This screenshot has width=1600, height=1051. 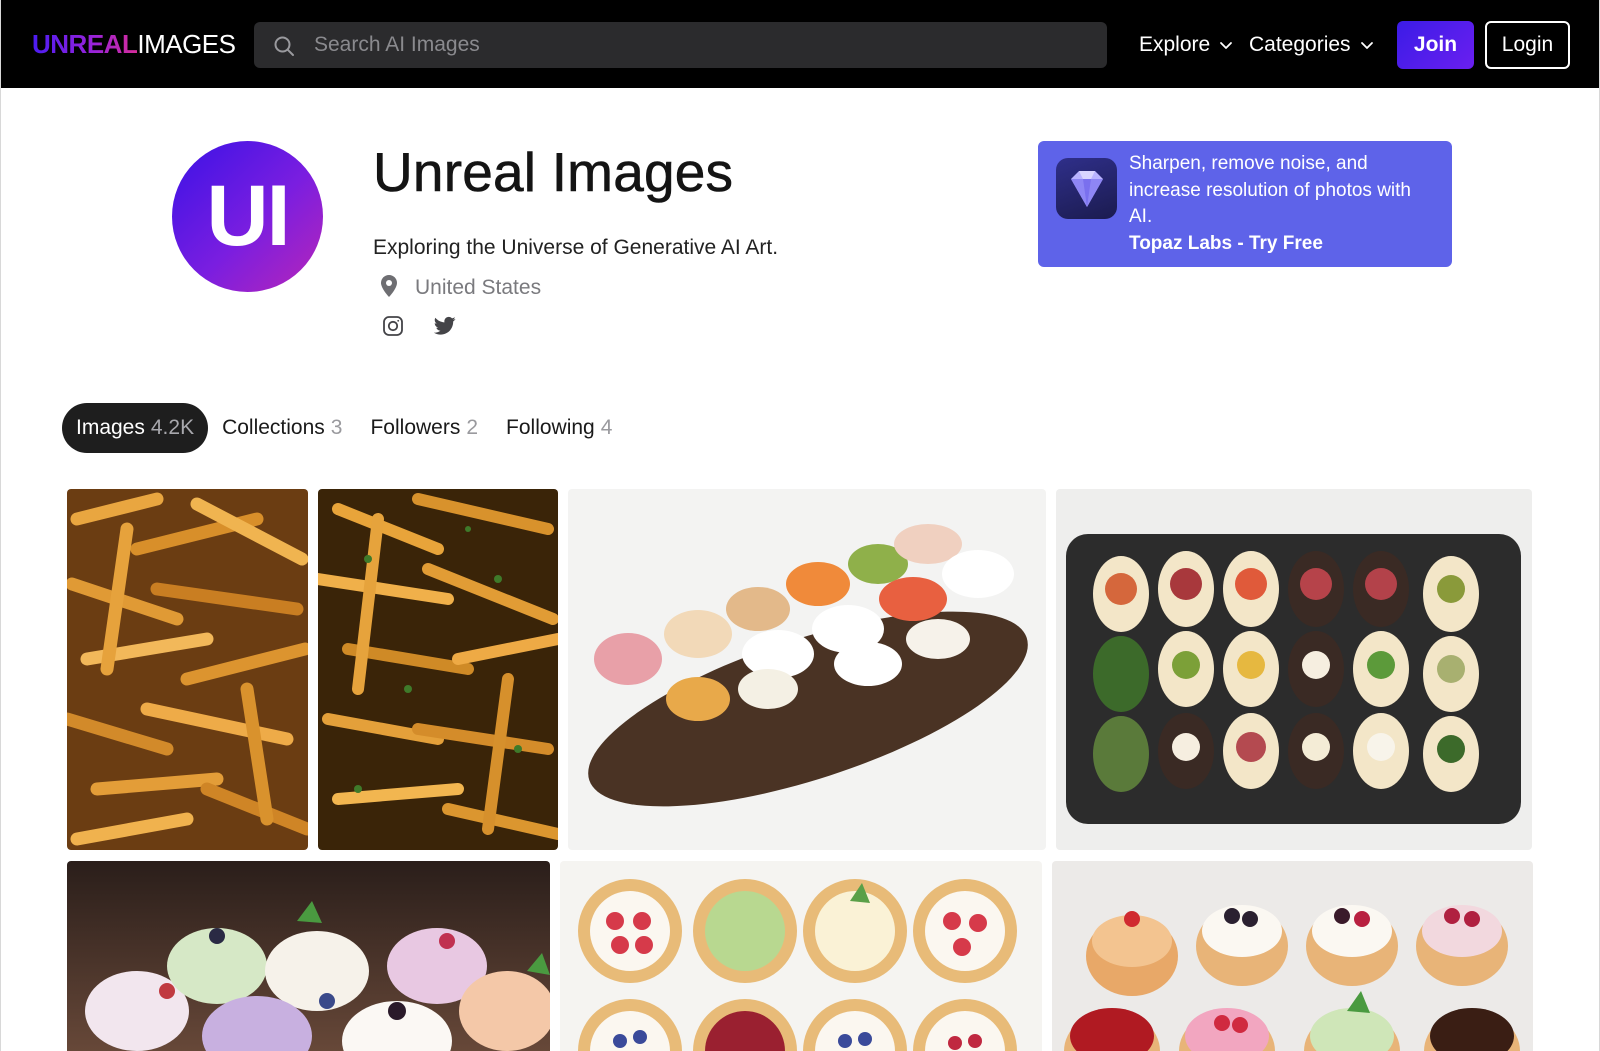 I want to click on instagram-icon, so click(x=393, y=326).